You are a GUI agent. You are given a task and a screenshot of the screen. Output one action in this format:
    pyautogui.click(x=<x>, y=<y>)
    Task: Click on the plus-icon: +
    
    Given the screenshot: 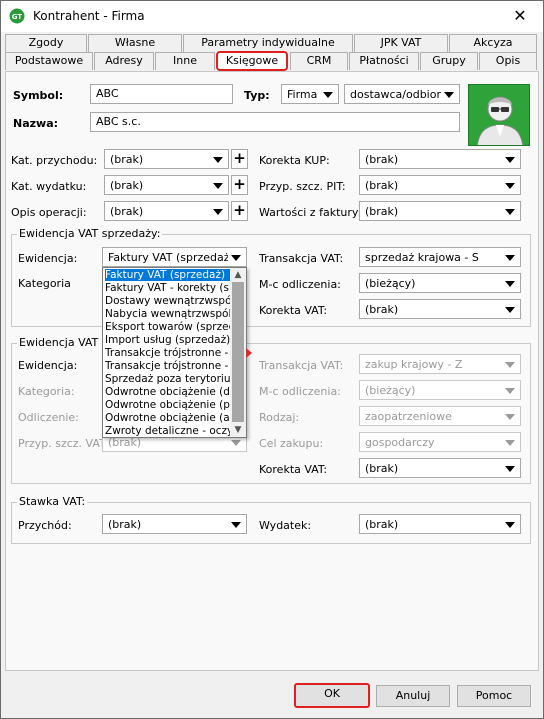 What is the action you would take?
    pyautogui.click(x=239, y=158)
    